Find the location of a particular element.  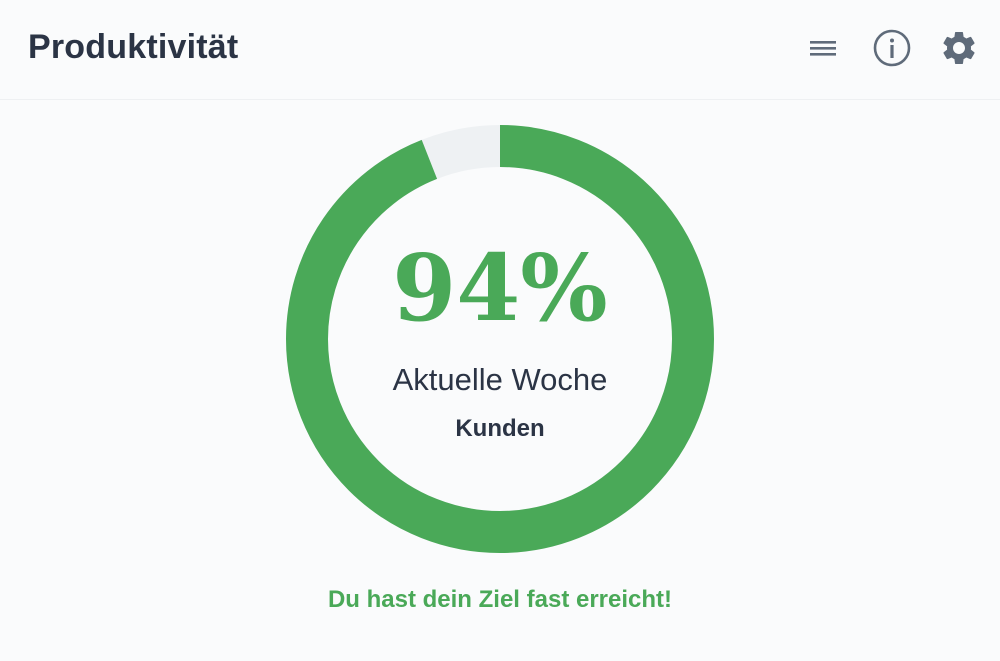

category-label: Kunden is located at coordinates (500, 428).